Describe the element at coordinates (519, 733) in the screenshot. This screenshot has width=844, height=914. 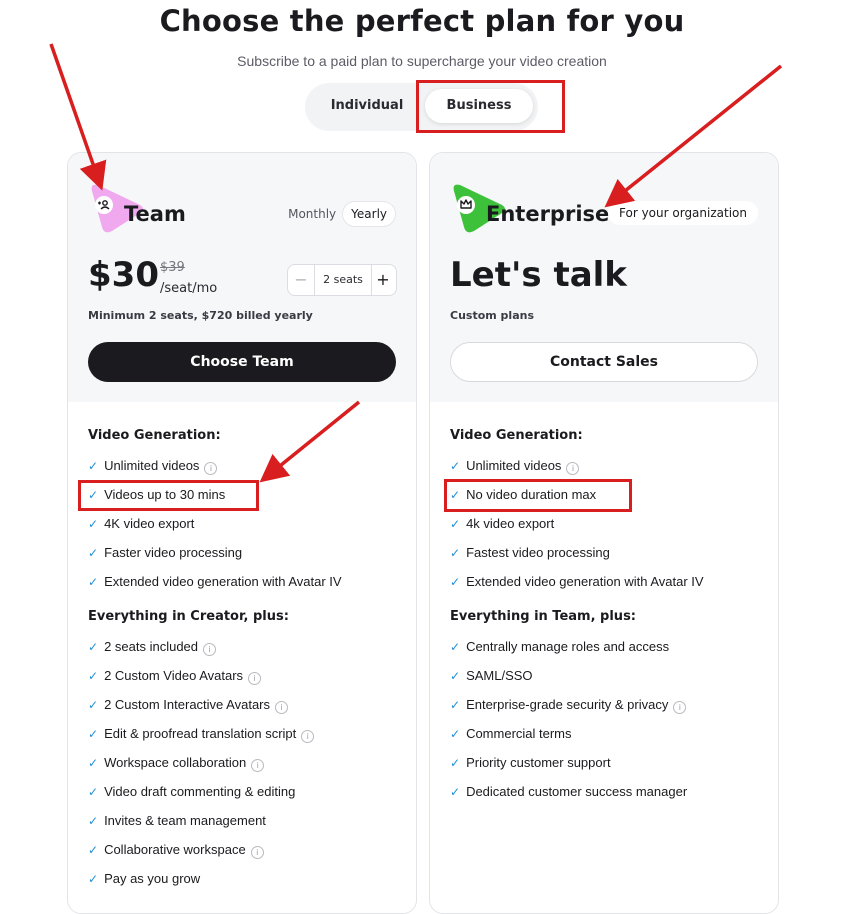
I see `feature-label: Commercial terms` at that location.